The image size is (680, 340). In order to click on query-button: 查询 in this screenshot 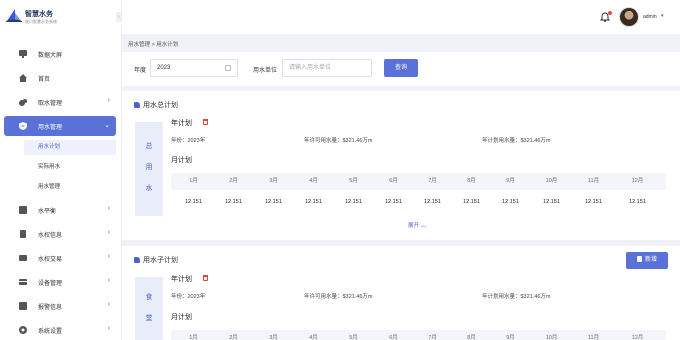, I will do `click(401, 68)`.